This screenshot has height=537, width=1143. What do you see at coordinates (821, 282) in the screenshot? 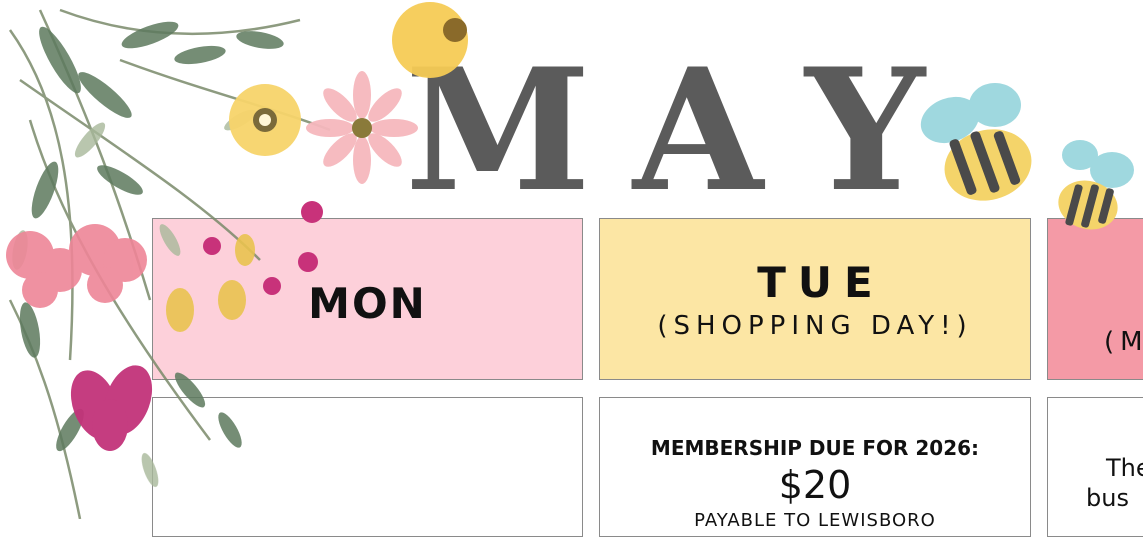
I see `day-name: TUE` at bounding box center [821, 282].